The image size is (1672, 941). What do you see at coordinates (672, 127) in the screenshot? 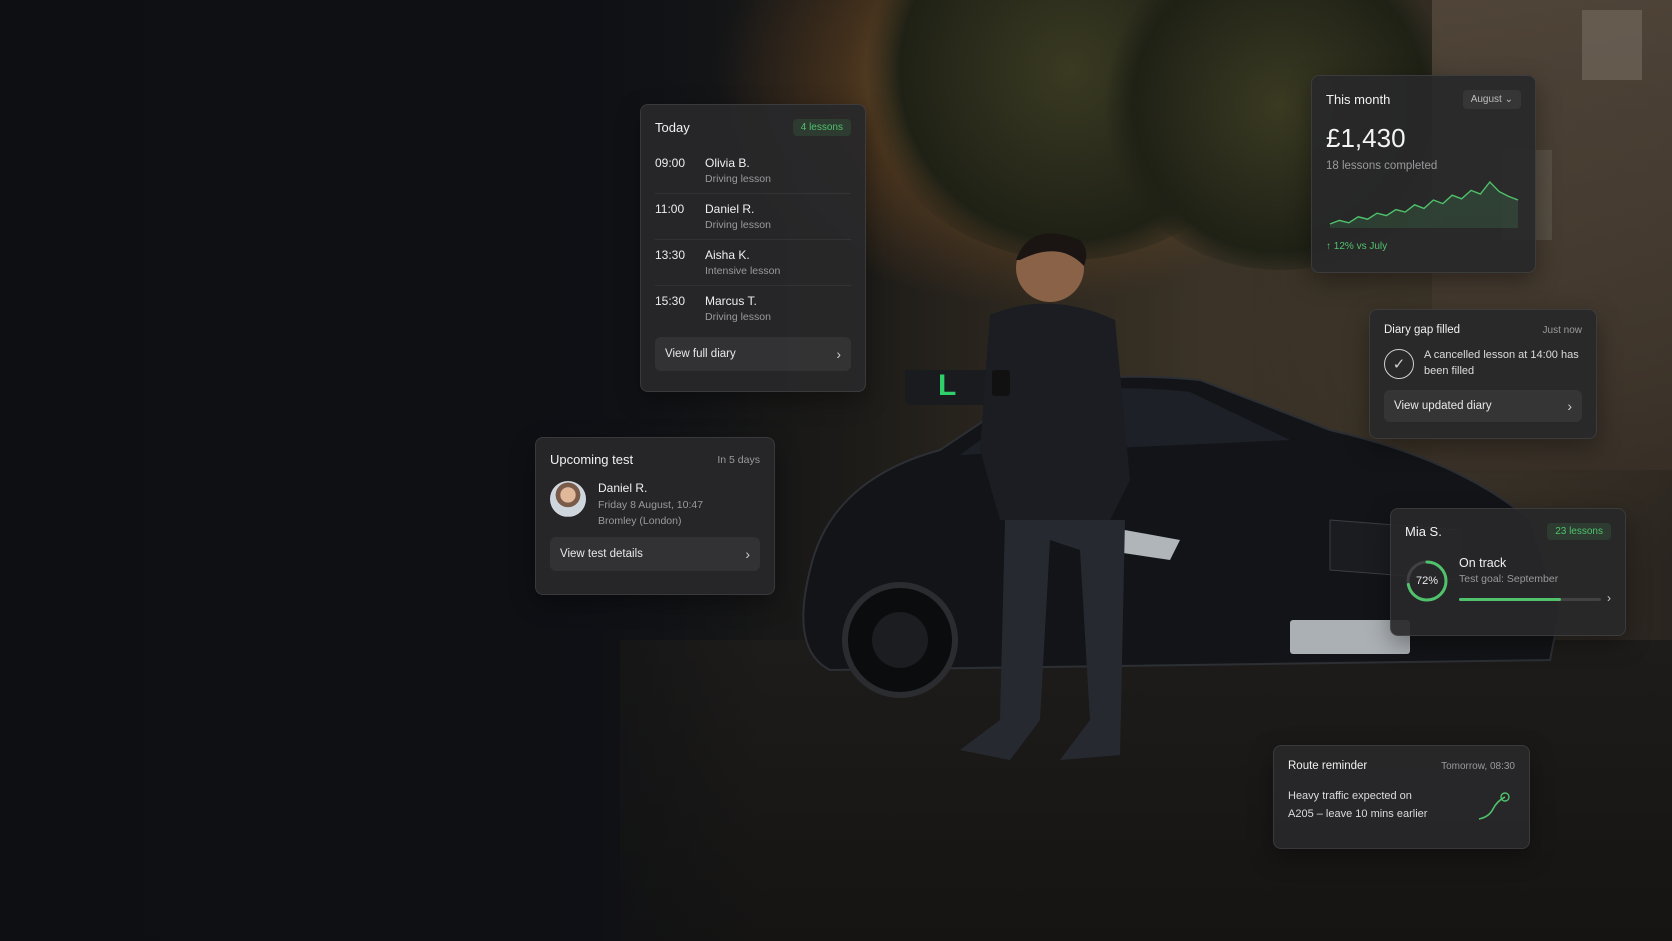
I see `today-title: Today` at bounding box center [672, 127].